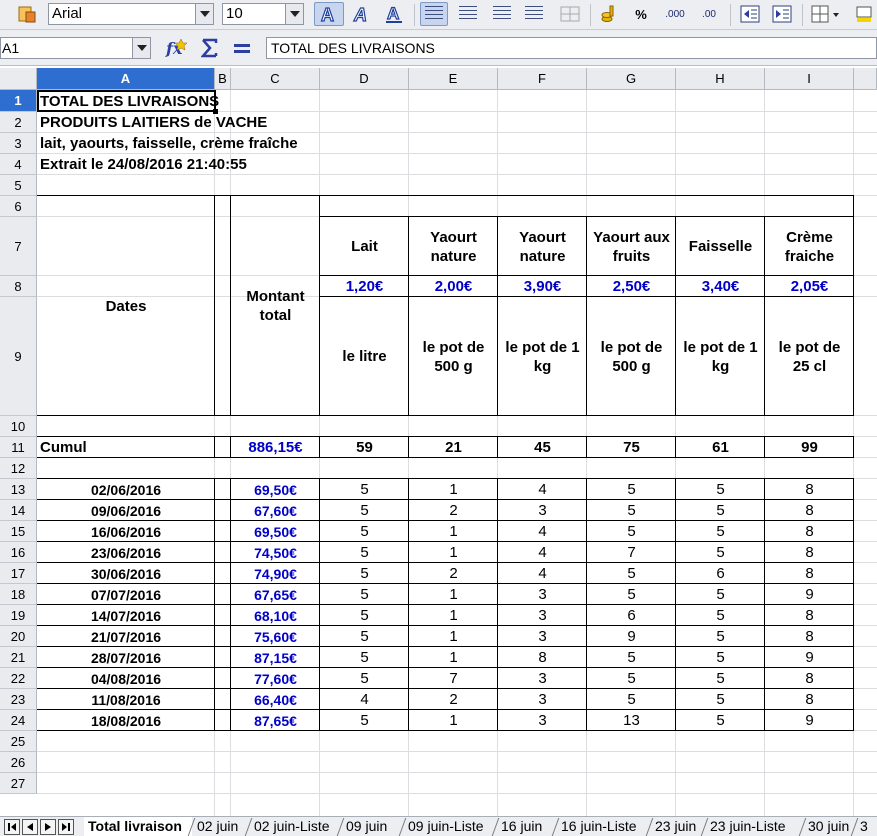 The width and height of the screenshot is (877, 836). I want to click on delivery-quantity: 1, so click(453, 657).